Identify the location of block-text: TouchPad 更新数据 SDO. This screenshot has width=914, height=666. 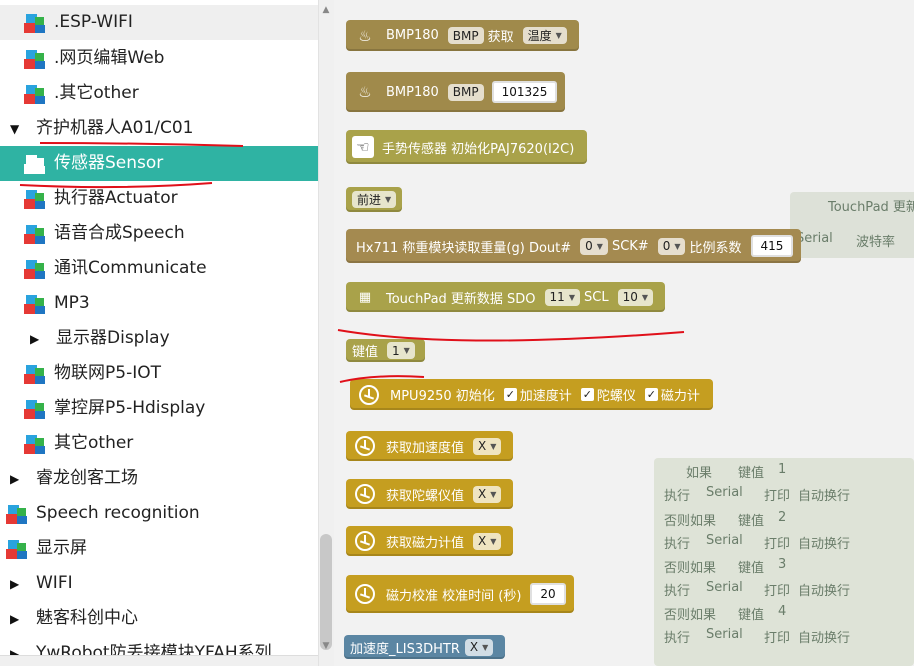
(461, 299).